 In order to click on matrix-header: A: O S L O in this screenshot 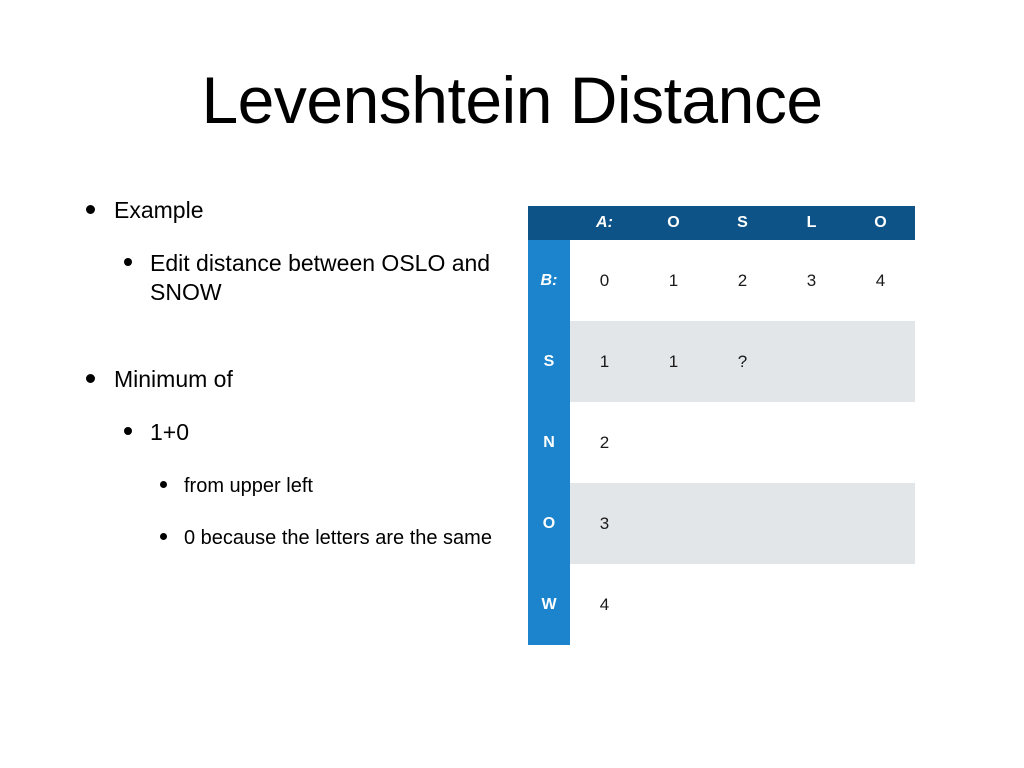, I will do `click(721, 223)`.